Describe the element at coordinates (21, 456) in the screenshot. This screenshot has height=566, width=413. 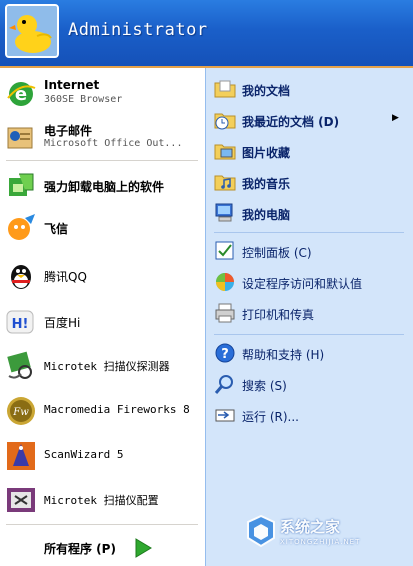
I see `scanwizard-icon` at that location.